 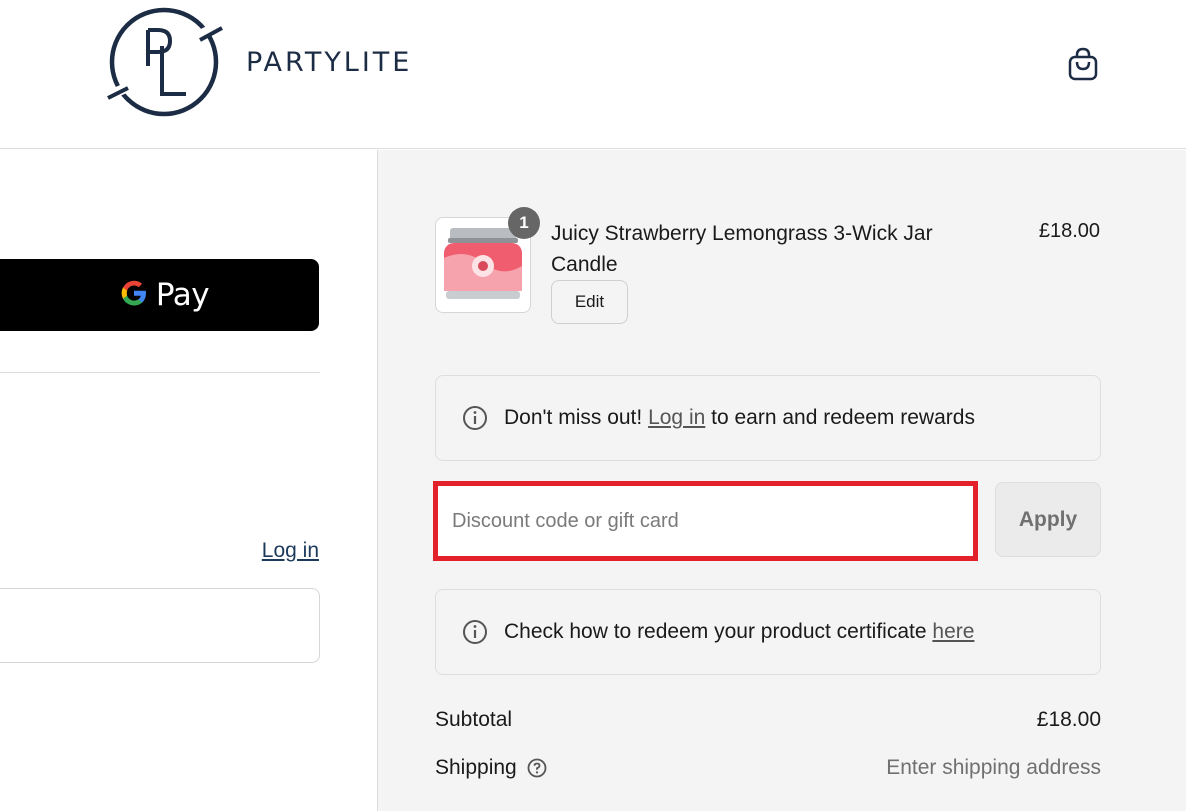 I want to click on quantity-badge: 1, so click(x=524, y=223).